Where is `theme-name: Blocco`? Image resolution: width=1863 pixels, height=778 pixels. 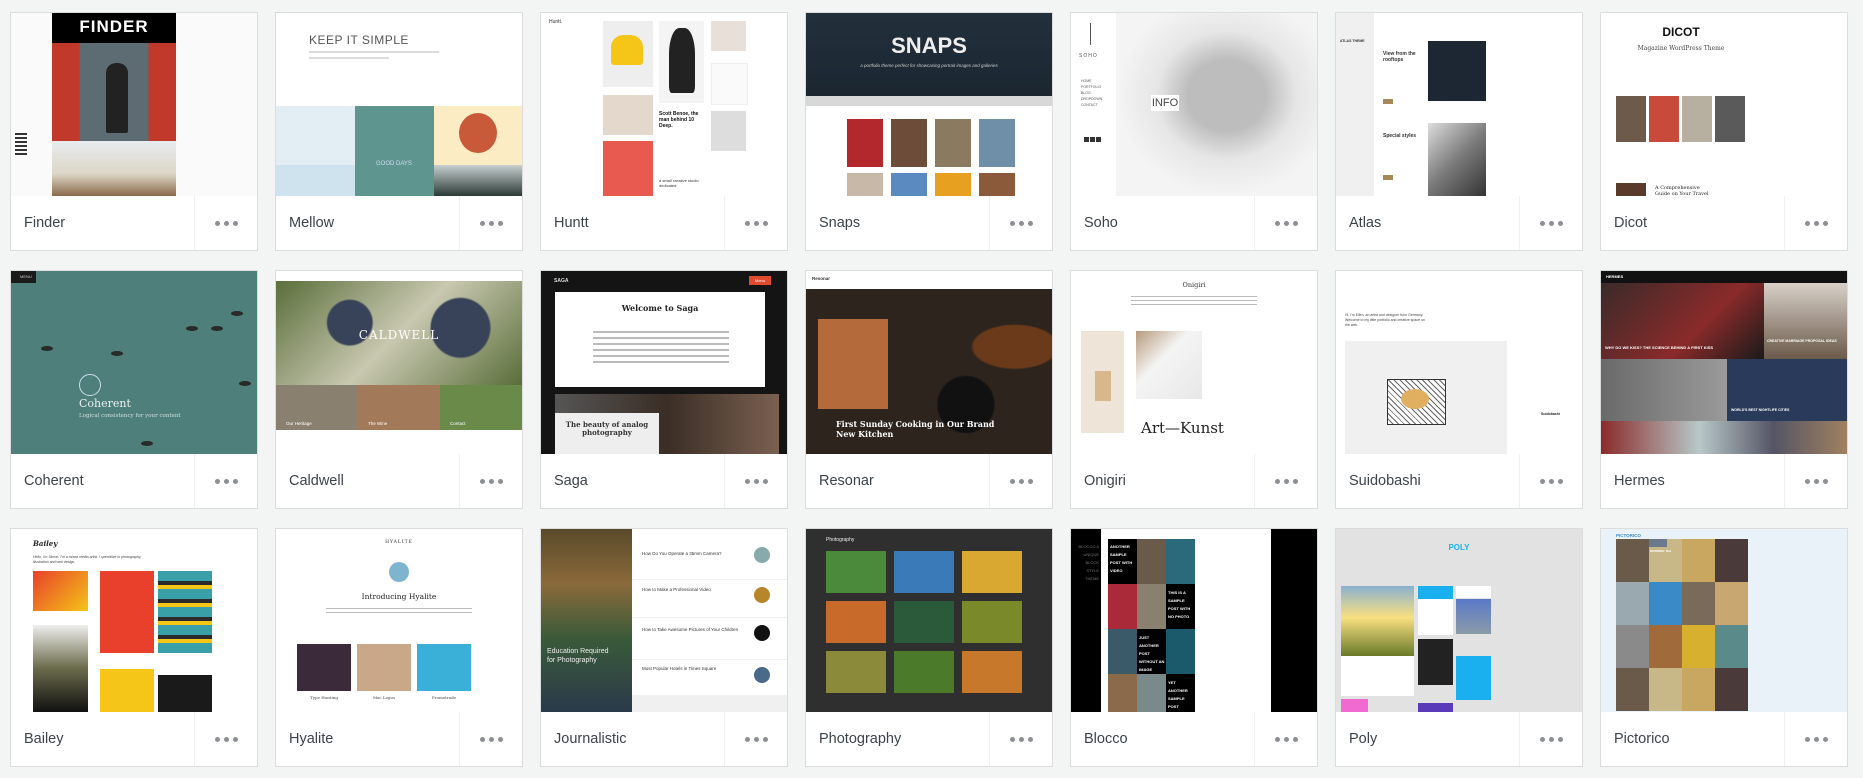
theme-name: Blocco is located at coordinates (1162, 739).